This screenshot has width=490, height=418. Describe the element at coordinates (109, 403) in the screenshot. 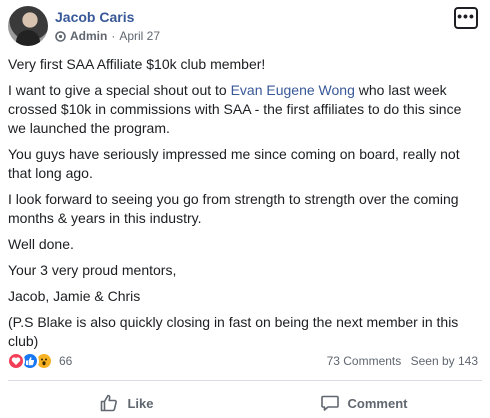

I see `thumbs-up-icon` at that location.